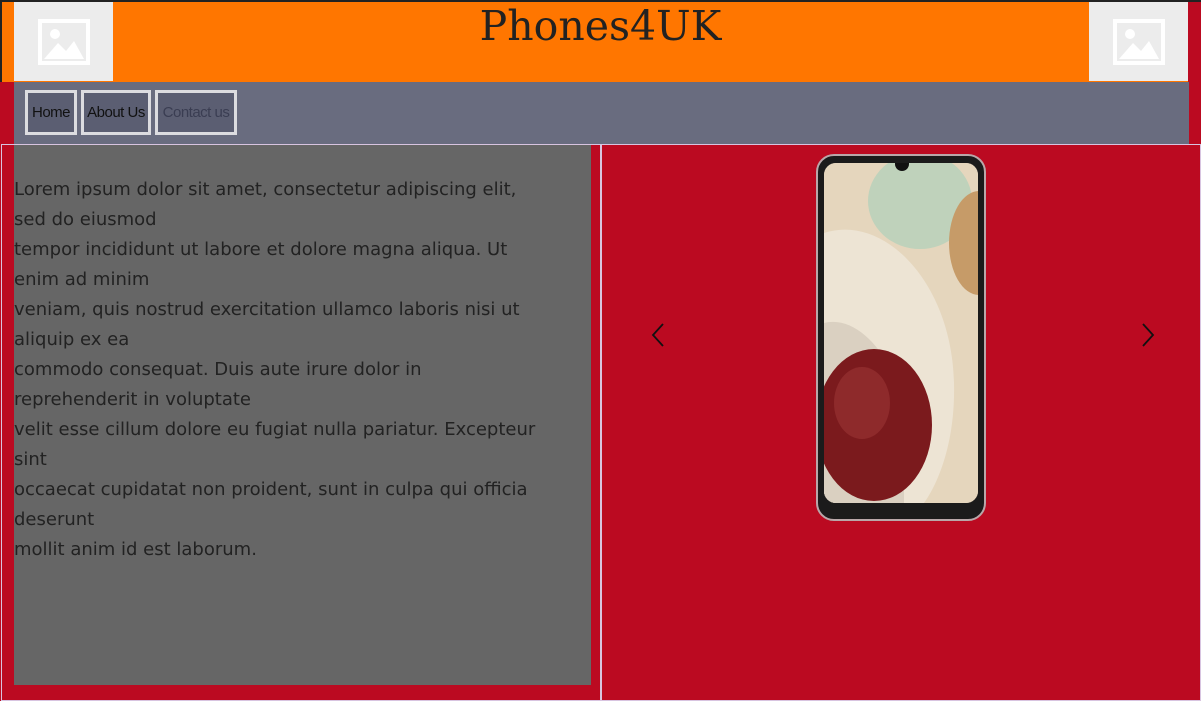 This screenshot has height=701, width=1201. What do you see at coordinates (659, 335) in the screenshot?
I see `chevron-left-icon` at bounding box center [659, 335].